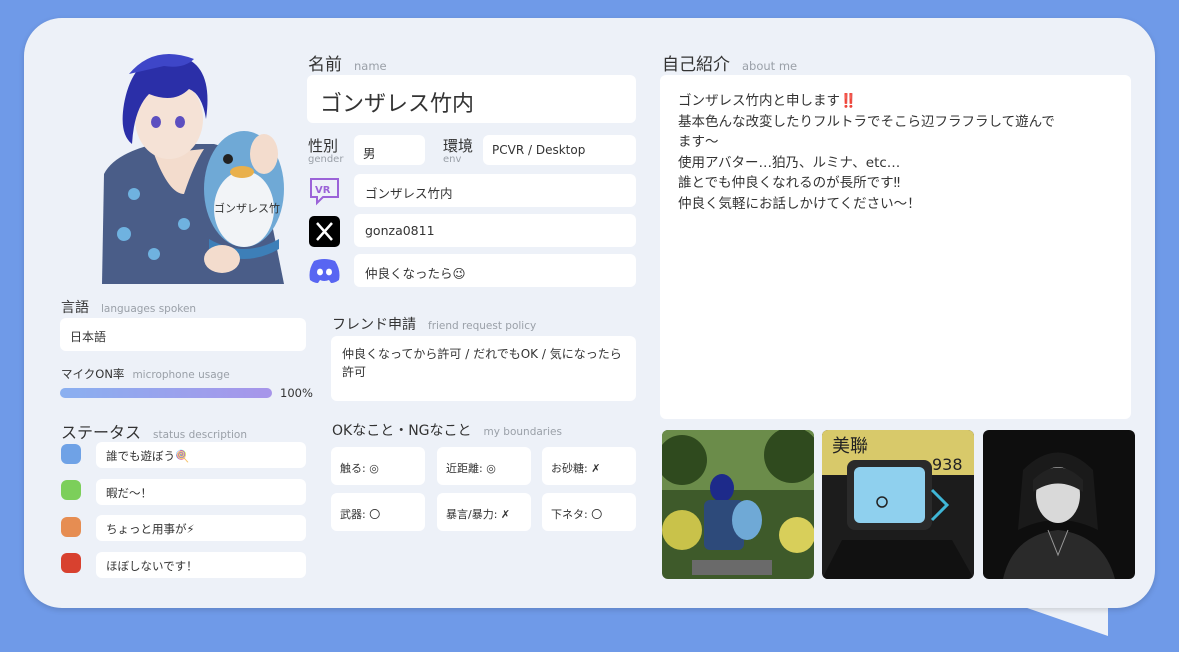  What do you see at coordinates (324, 231) in the screenshot?
I see `x-logo-icon` at bounding box center [324, 231].